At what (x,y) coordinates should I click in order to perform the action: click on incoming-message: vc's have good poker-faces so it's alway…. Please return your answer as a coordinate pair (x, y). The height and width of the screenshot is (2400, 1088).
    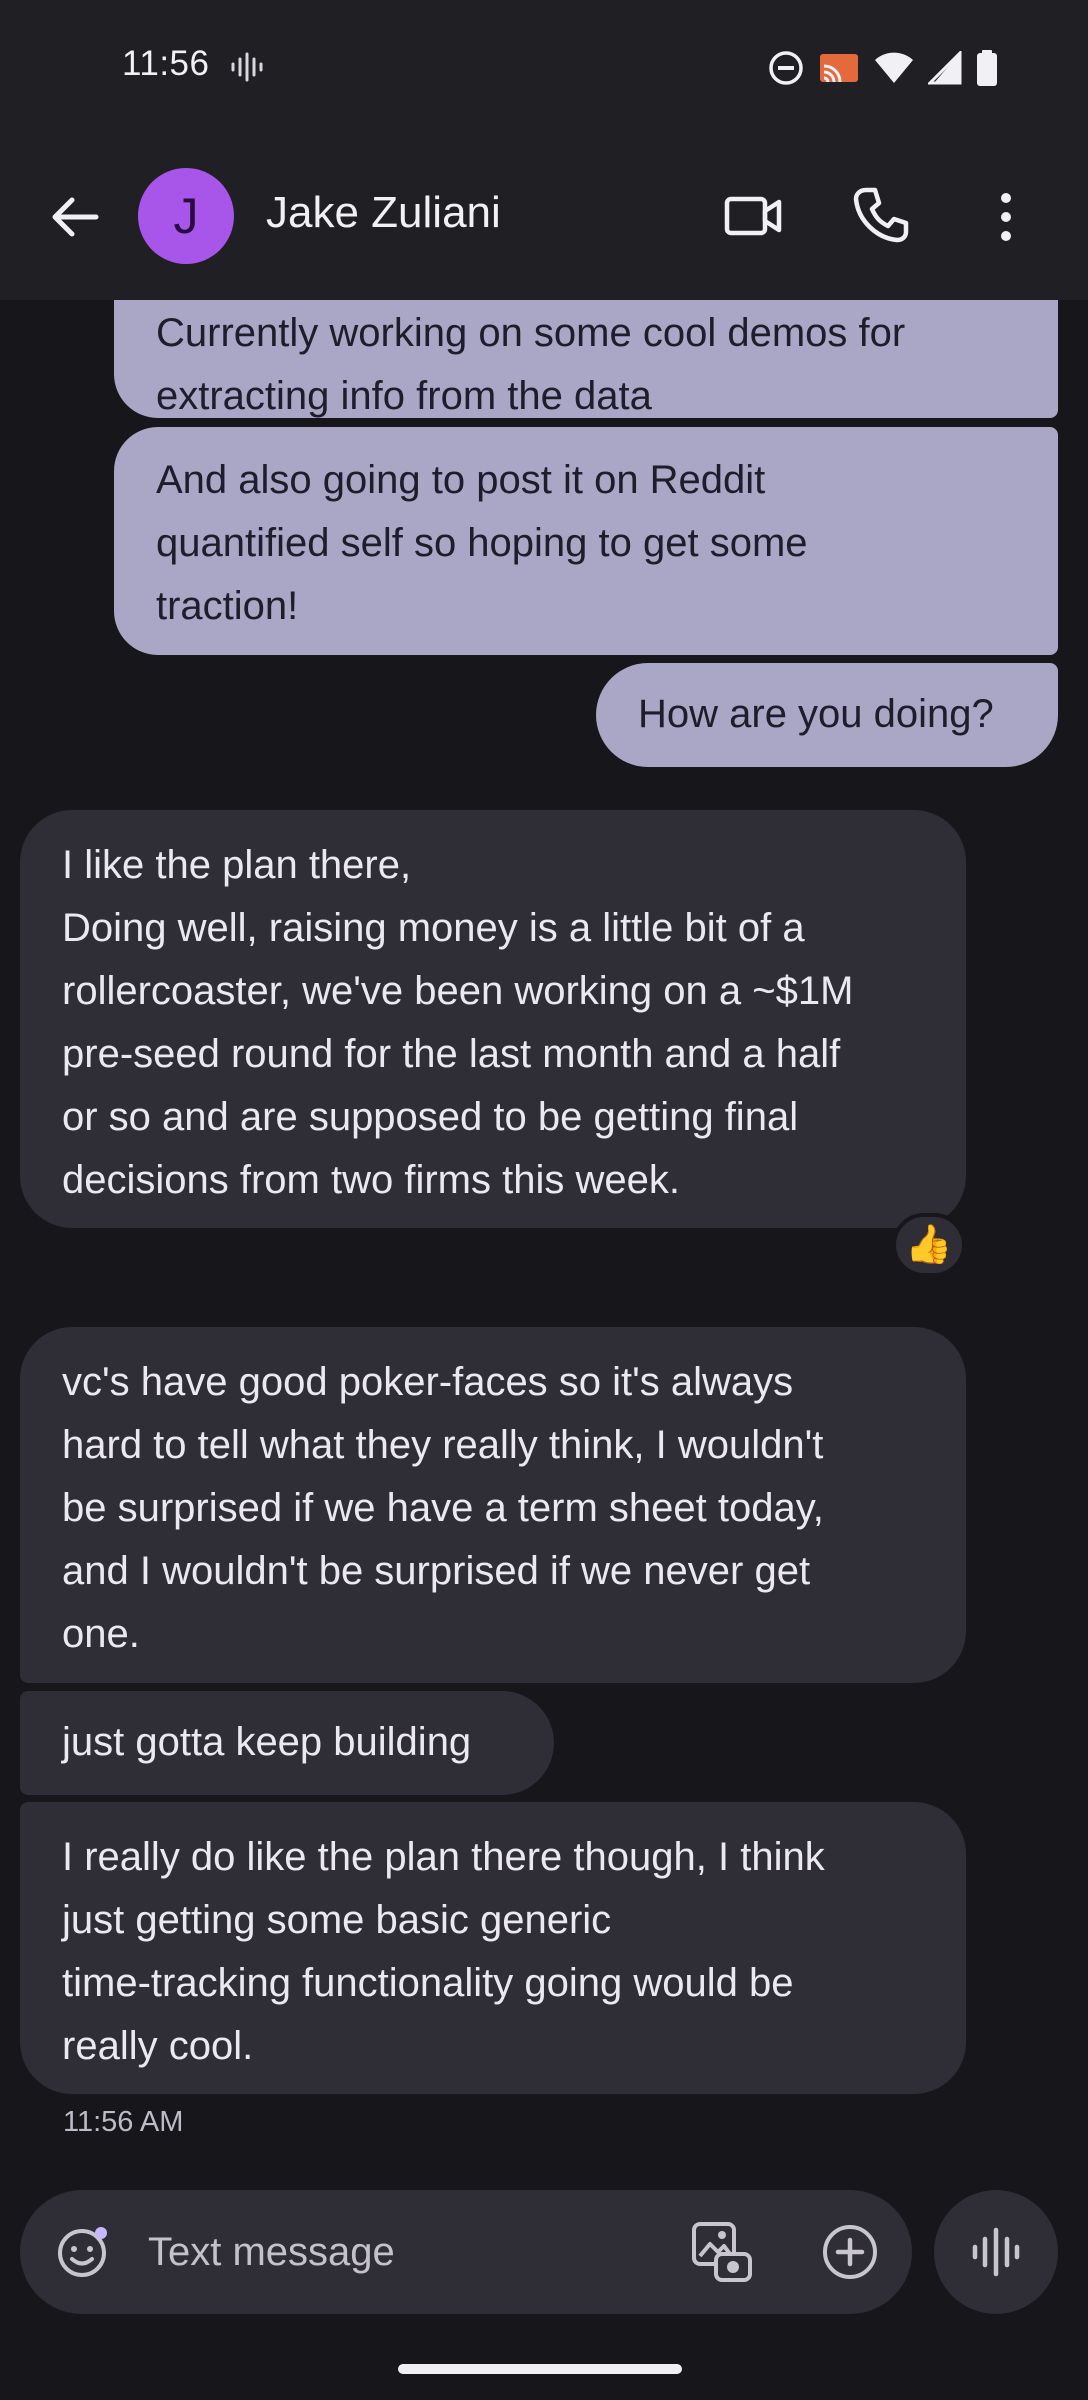
    Looking at the image, I should click on (493, 1505).